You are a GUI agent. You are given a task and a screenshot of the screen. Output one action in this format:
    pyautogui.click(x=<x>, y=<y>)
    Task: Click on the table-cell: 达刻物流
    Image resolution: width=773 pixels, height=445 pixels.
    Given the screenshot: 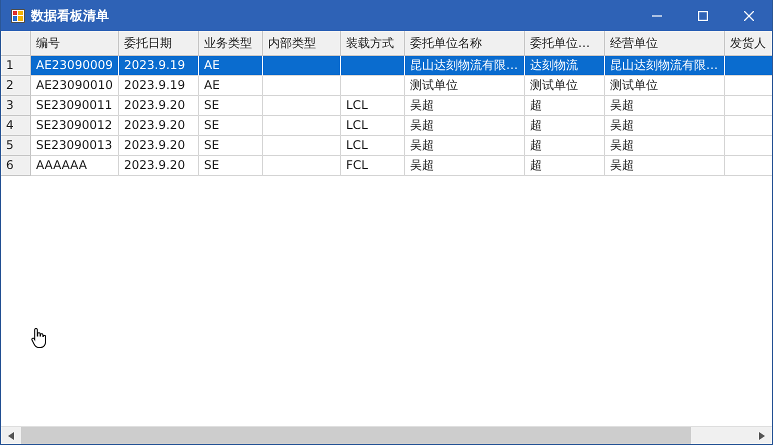 What is the action you would take?
    pyautogui.click(x=565, y=66)
    